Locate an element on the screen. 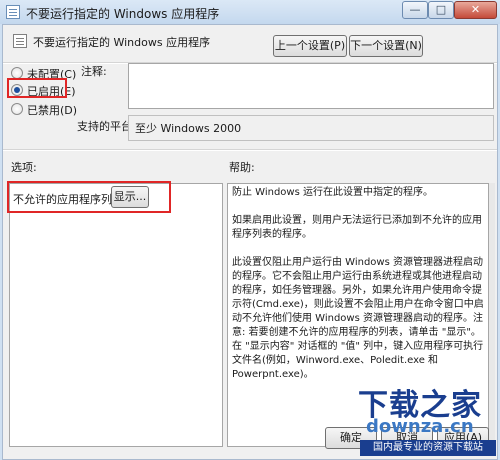  platform-label: 支持的平台: is located at coordinates (106, 126).